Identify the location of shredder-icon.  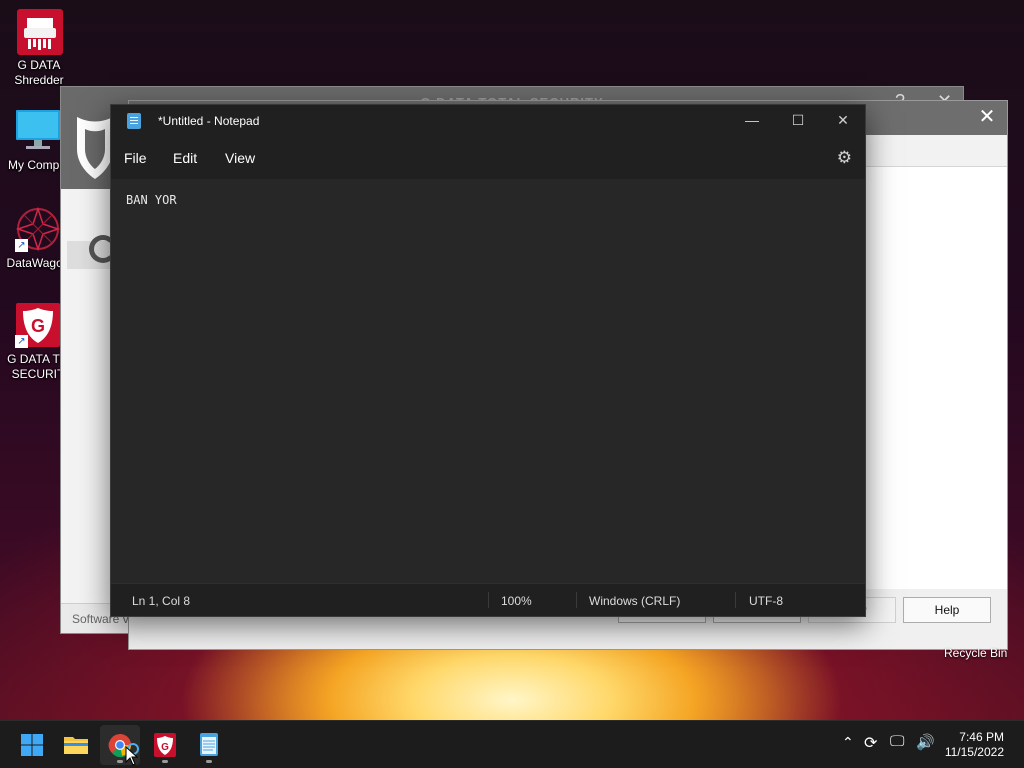
(39, 31).